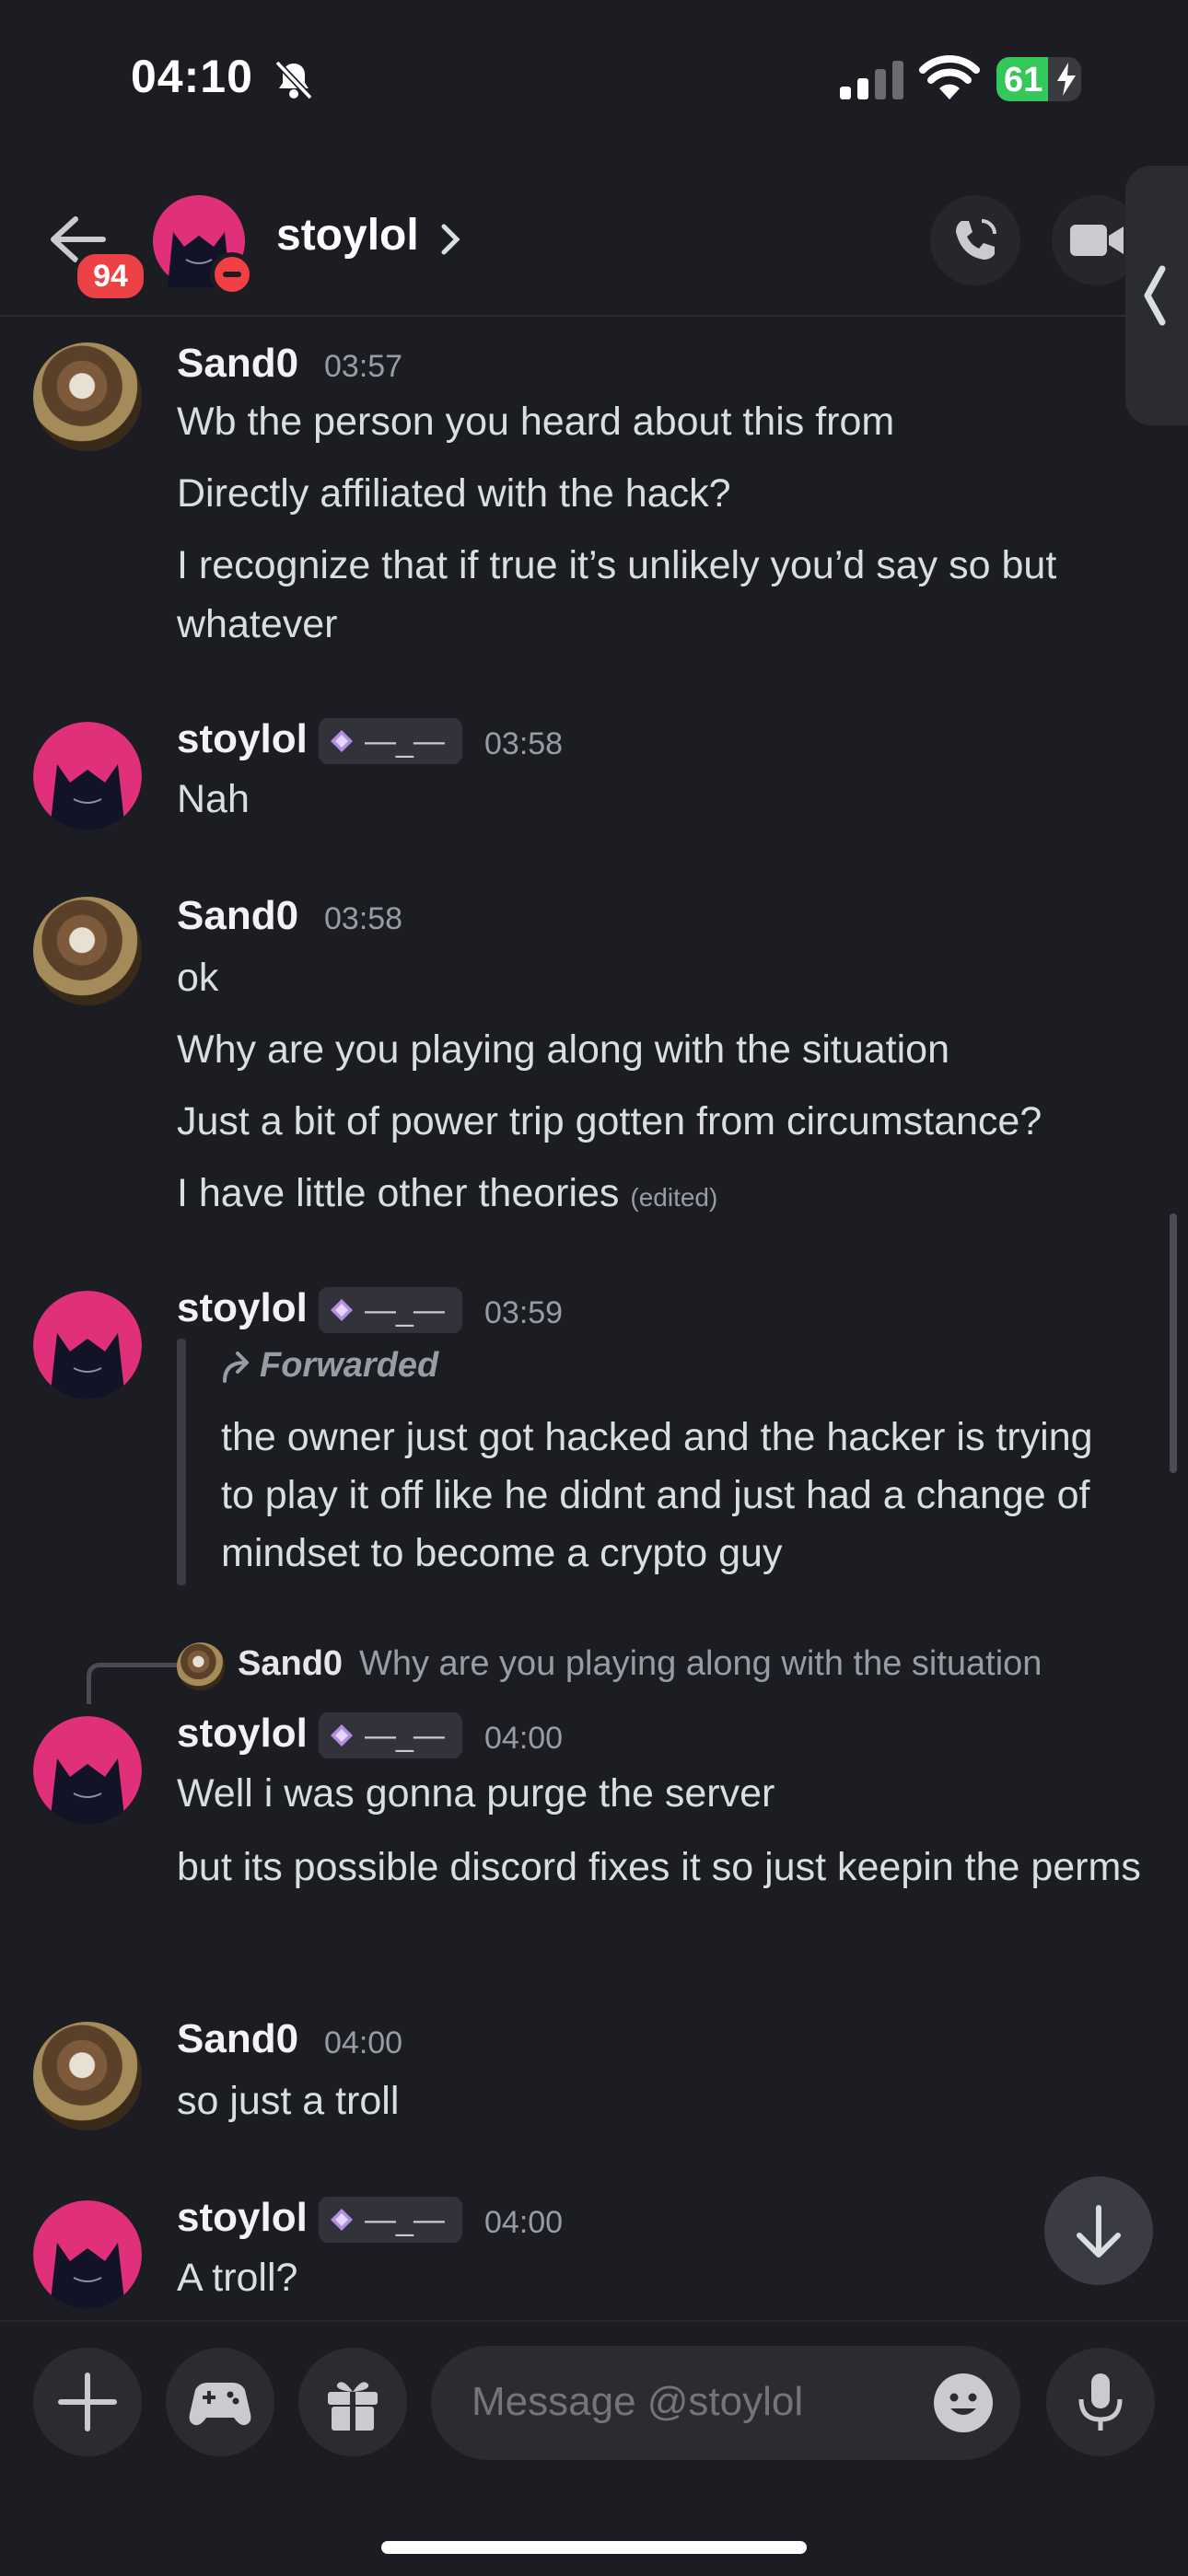 The image size is (1188, 2576). What do you see at coordinates (454, 493) in the screenshot?
I see `message-line: Directly affiliated with the hack?` at bounding box center [454, 493].